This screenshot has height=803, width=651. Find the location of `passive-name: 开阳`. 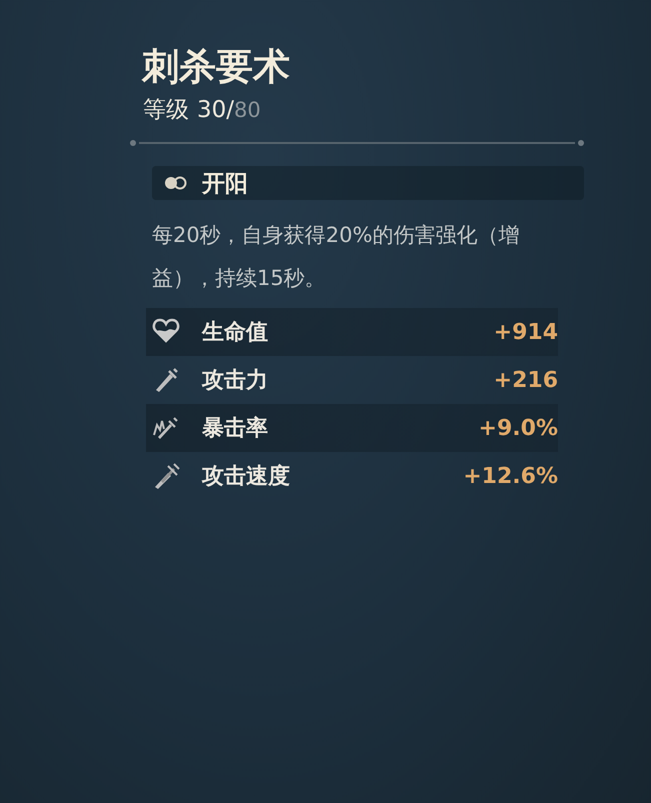

passive-name: 开阳 is located at coordinates (225, 184).